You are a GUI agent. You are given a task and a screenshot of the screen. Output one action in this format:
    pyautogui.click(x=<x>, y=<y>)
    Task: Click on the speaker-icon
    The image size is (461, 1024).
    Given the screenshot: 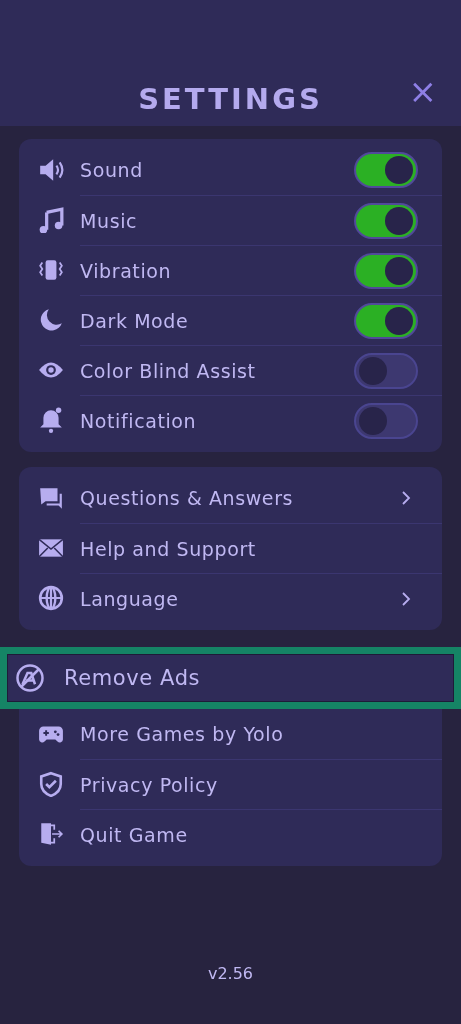 What is the action you would take?
    pyautogui.click(x=51, y=170)
    